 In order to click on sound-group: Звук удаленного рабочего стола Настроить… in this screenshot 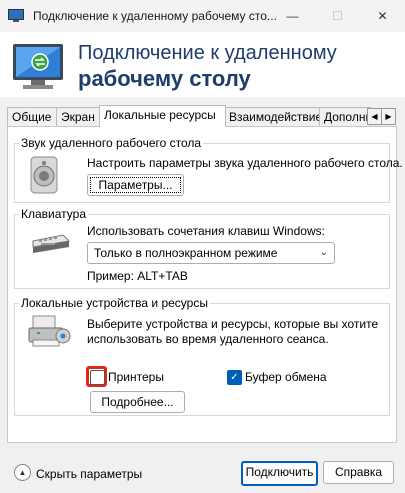, I will do `click(208, 169)`.